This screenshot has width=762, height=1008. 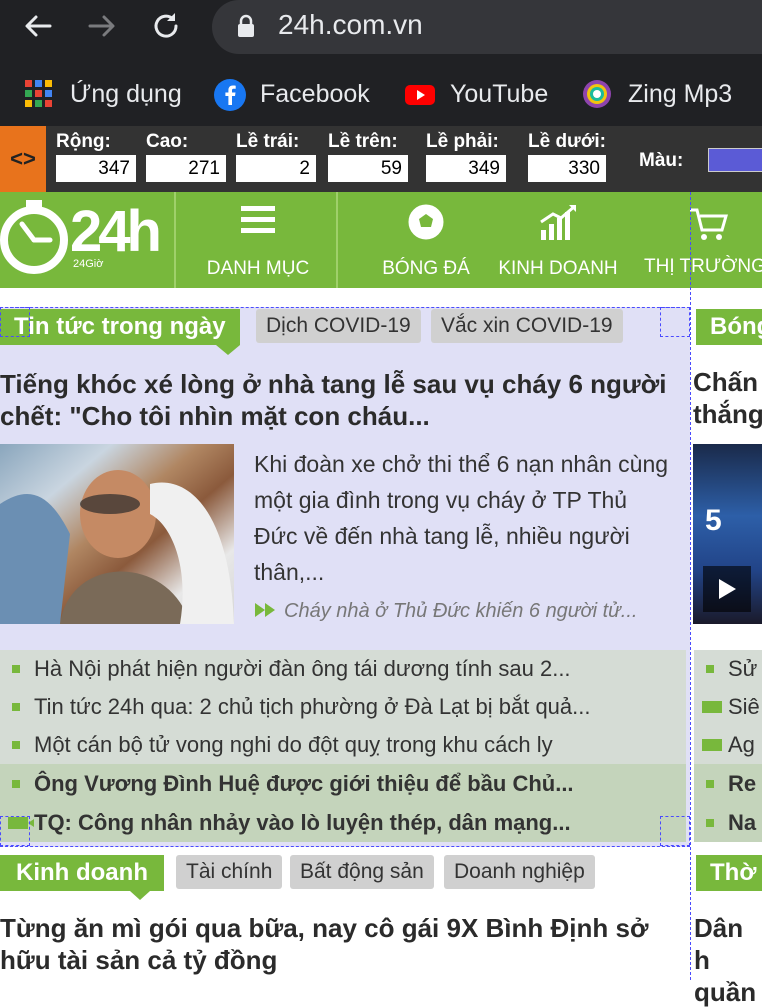 I want to click on bookmark-label: YouTube, so click(x=499, y=93).